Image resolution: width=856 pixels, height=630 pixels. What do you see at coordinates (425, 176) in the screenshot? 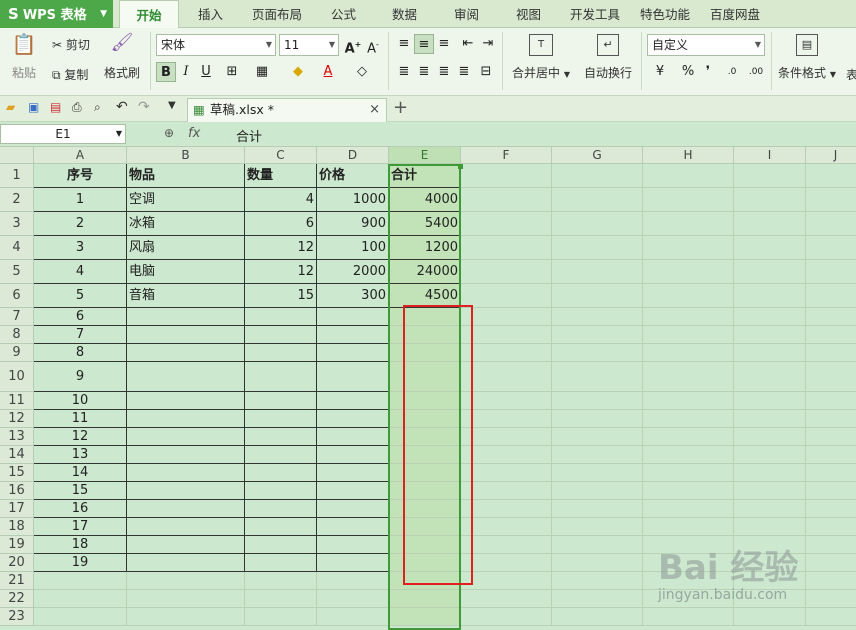
I see `cell: 合计` at bounding box center [425, 176].